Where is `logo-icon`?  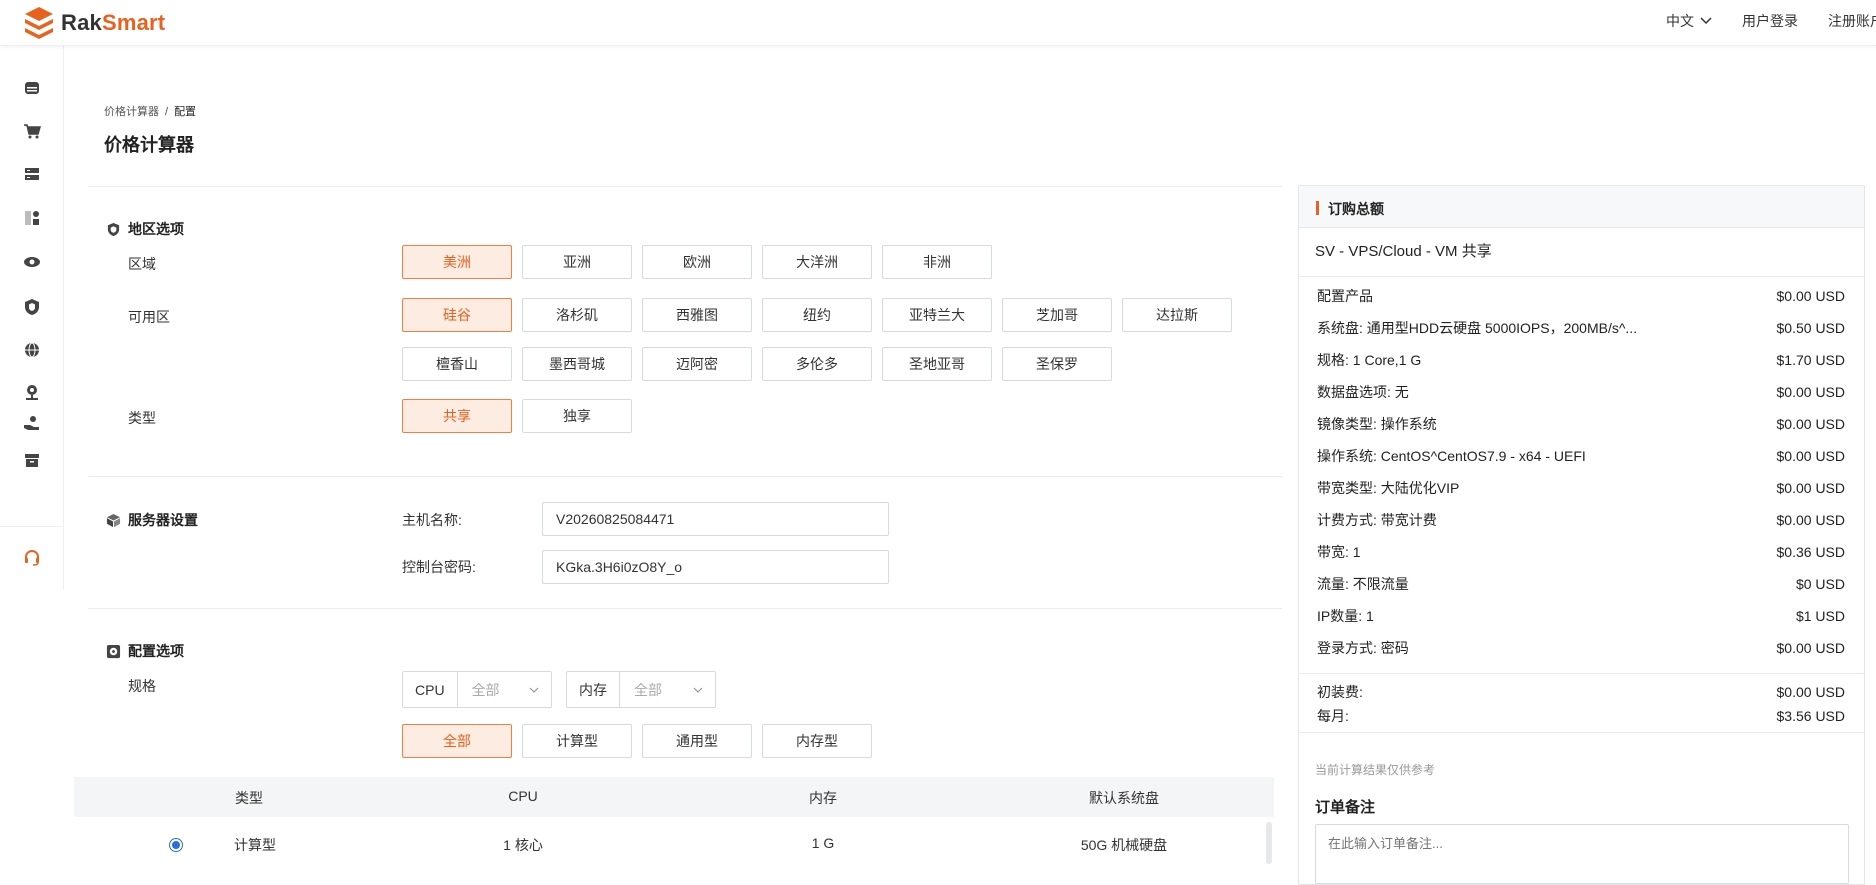
logo-icon is located at coordinates (39, 23).